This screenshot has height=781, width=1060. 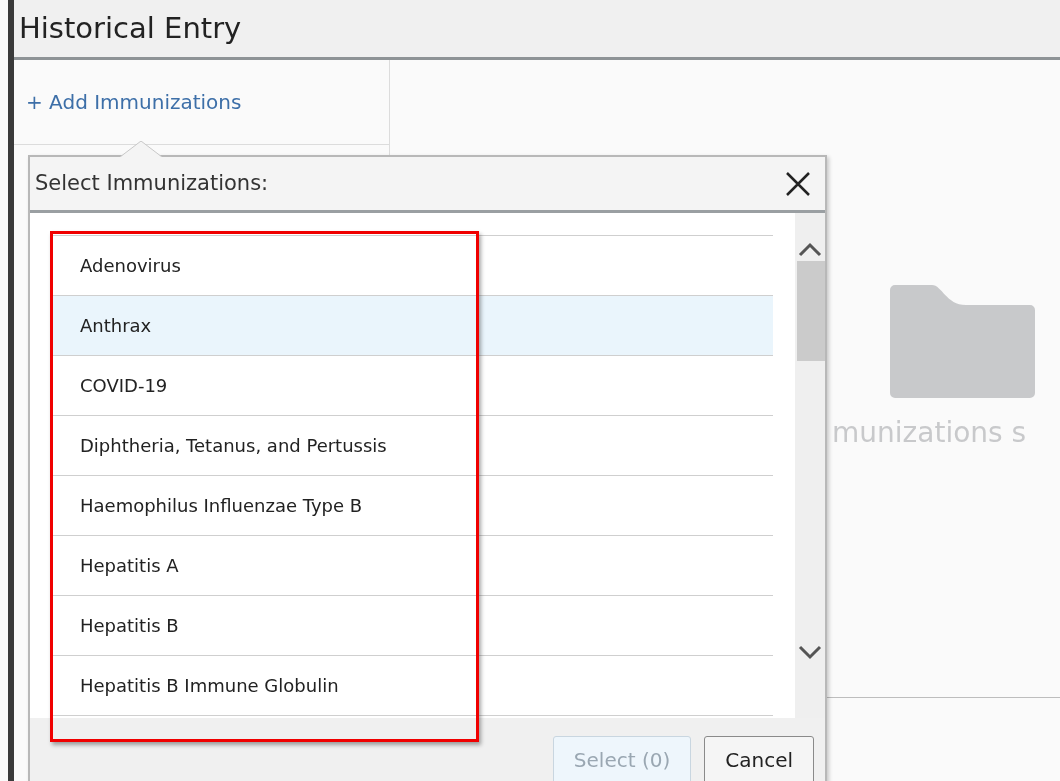 I want to click on page-title: Historical Entry, so click(x=130, y=28).